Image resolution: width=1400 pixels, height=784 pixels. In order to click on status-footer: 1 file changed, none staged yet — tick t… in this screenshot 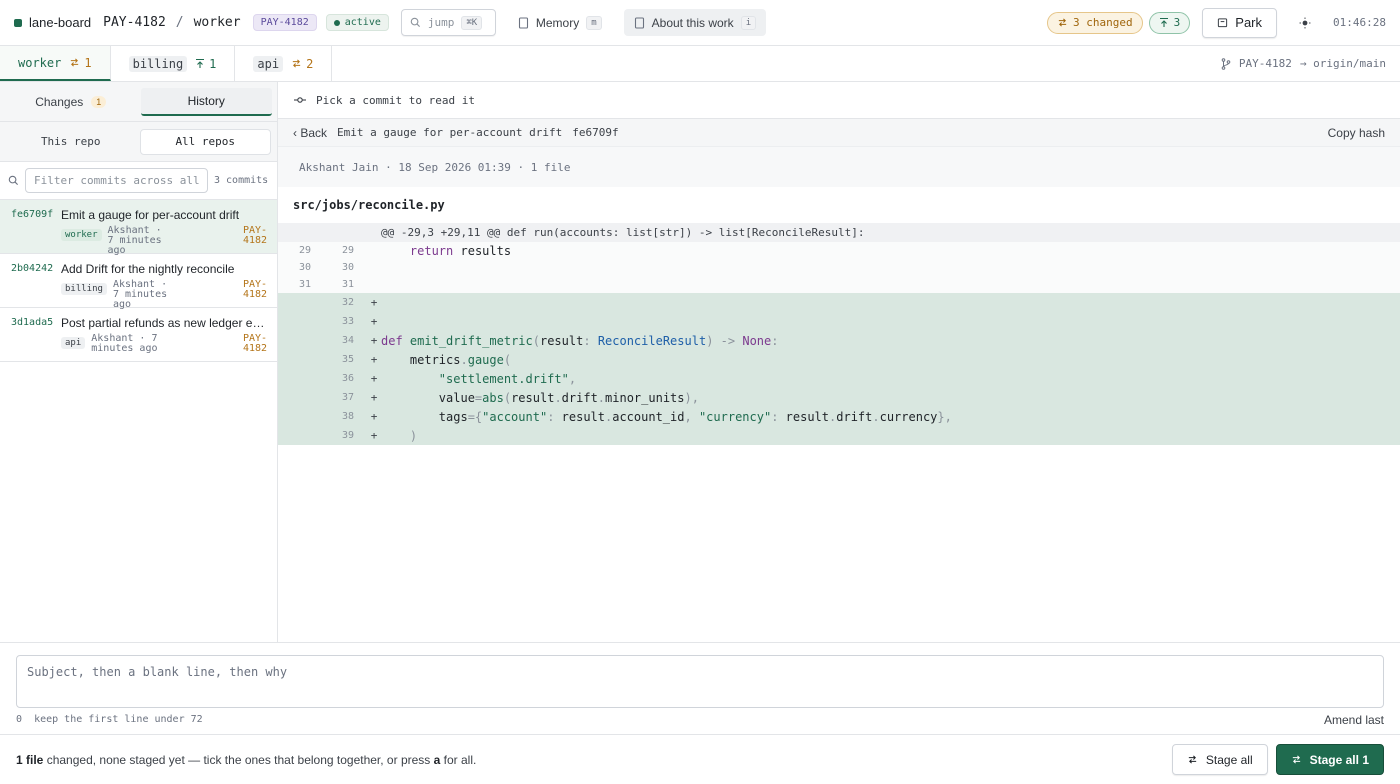, I will do `click(700, 759)`.